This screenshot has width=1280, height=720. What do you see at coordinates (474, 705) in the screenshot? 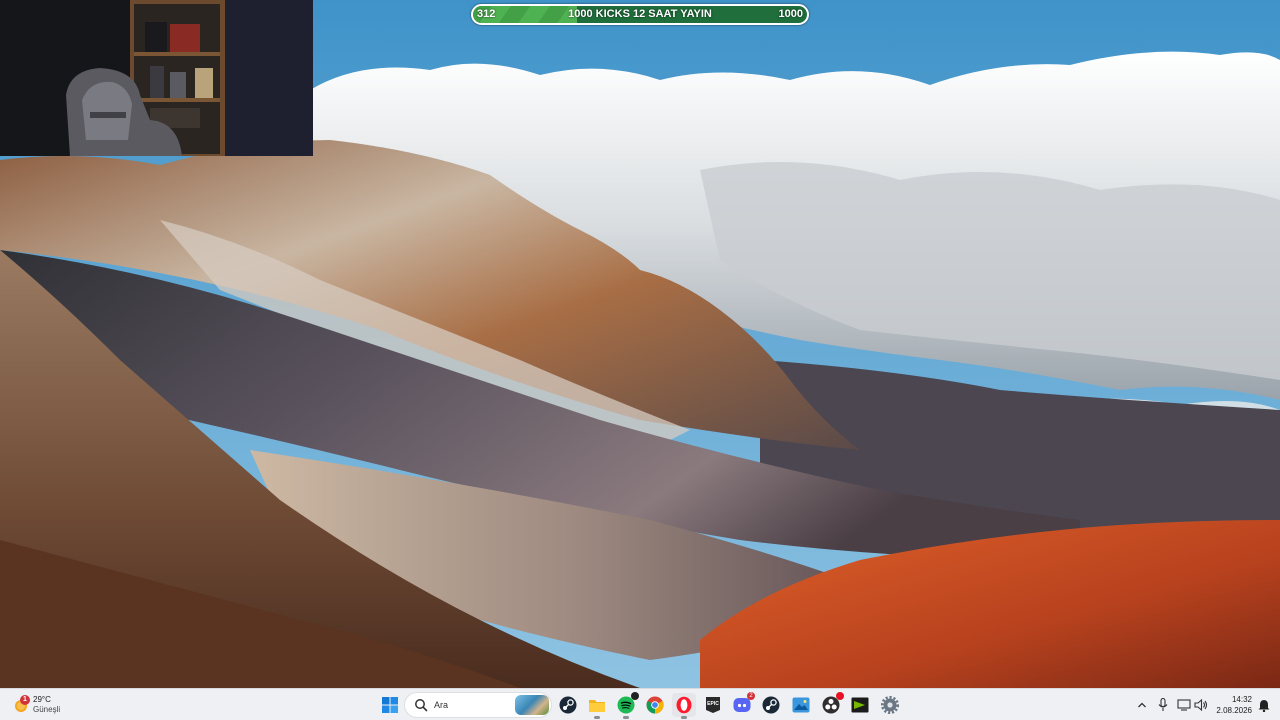
I see `search-input` at bounding box center [474, 705].